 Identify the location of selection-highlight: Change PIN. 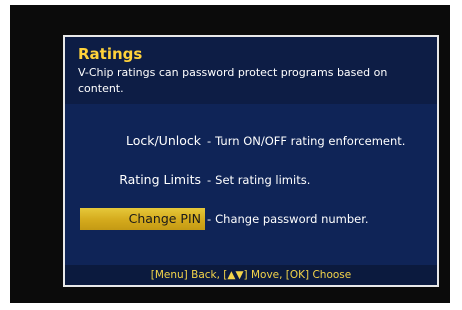
(142, 219).